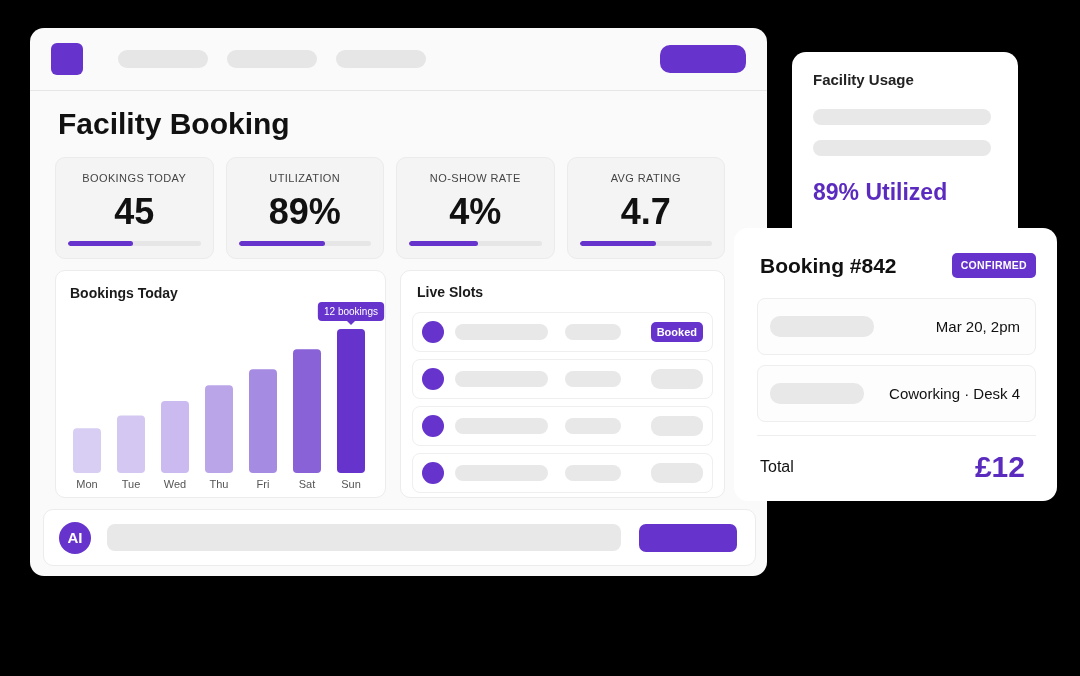 This screenshot has width=1080, height=676. Describe the element at coordinates (645, 178) in the screenshot. I see `stat-label: AVG RATING` at that location.